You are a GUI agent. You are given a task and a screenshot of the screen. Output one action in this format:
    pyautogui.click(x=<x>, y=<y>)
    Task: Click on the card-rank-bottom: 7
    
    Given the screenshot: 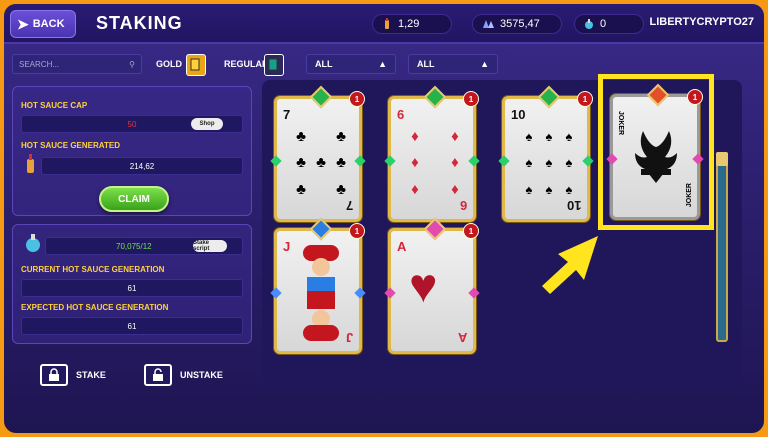 What is the action you would take?
    pyautogui.click(x=349, y=205)
    